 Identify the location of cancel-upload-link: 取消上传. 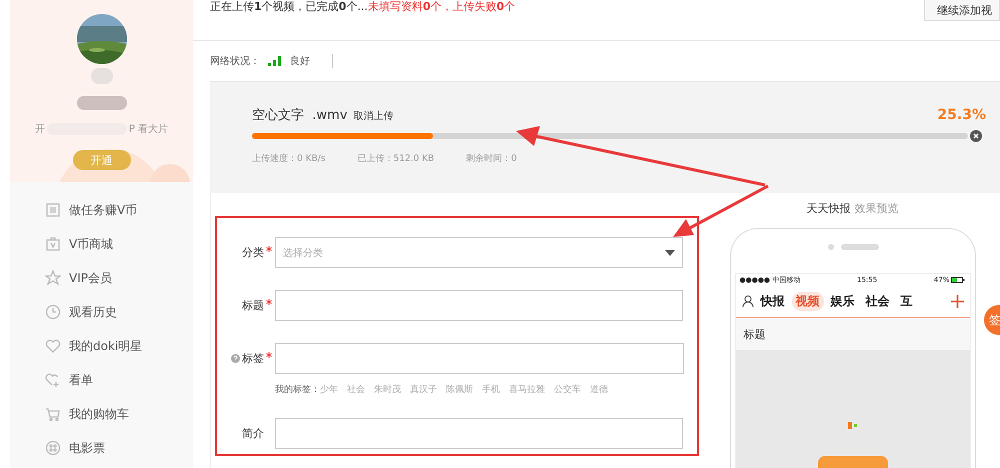
(373, 116).